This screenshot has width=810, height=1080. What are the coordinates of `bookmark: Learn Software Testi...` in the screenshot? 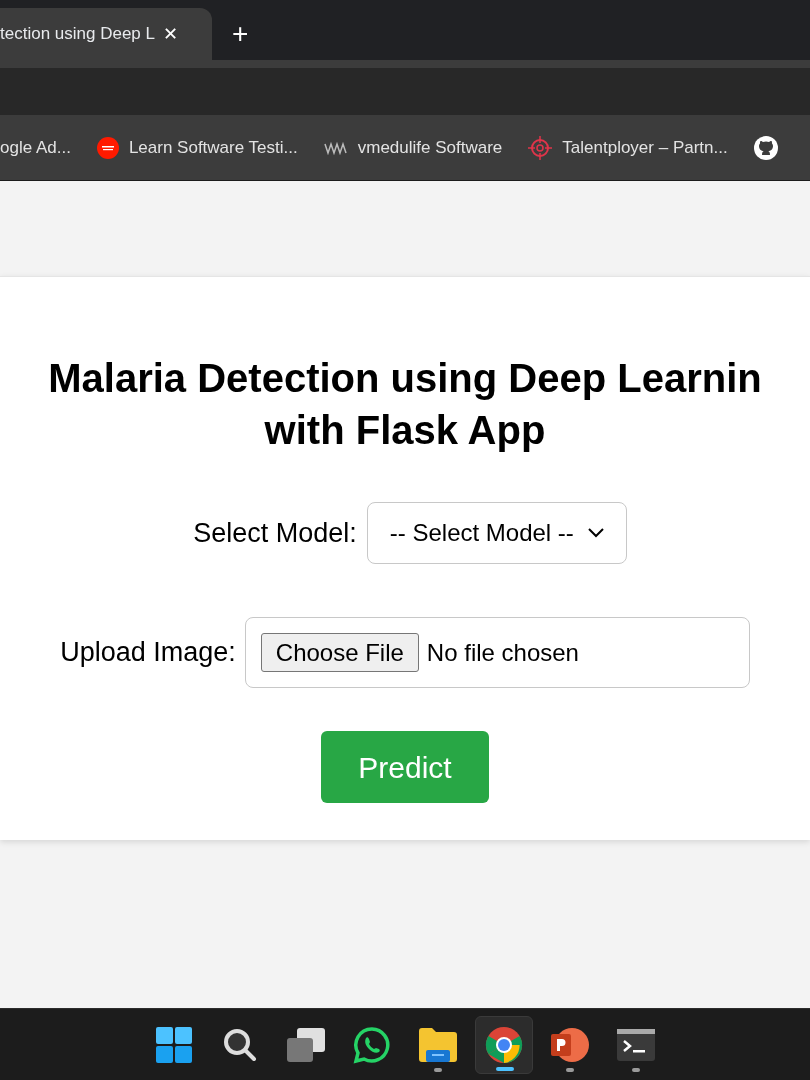 It's located at (213, 147).